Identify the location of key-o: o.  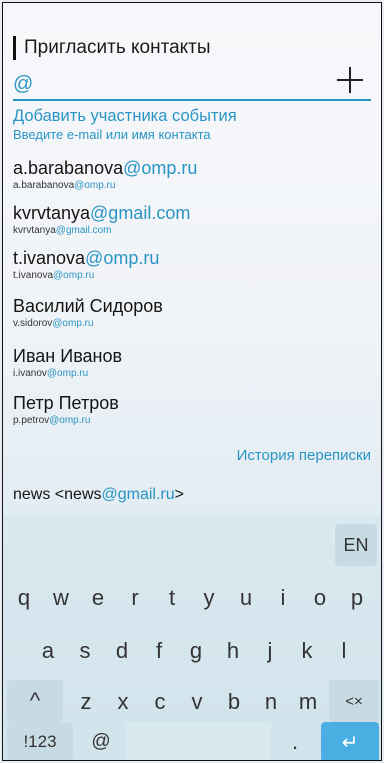
(320, 598).